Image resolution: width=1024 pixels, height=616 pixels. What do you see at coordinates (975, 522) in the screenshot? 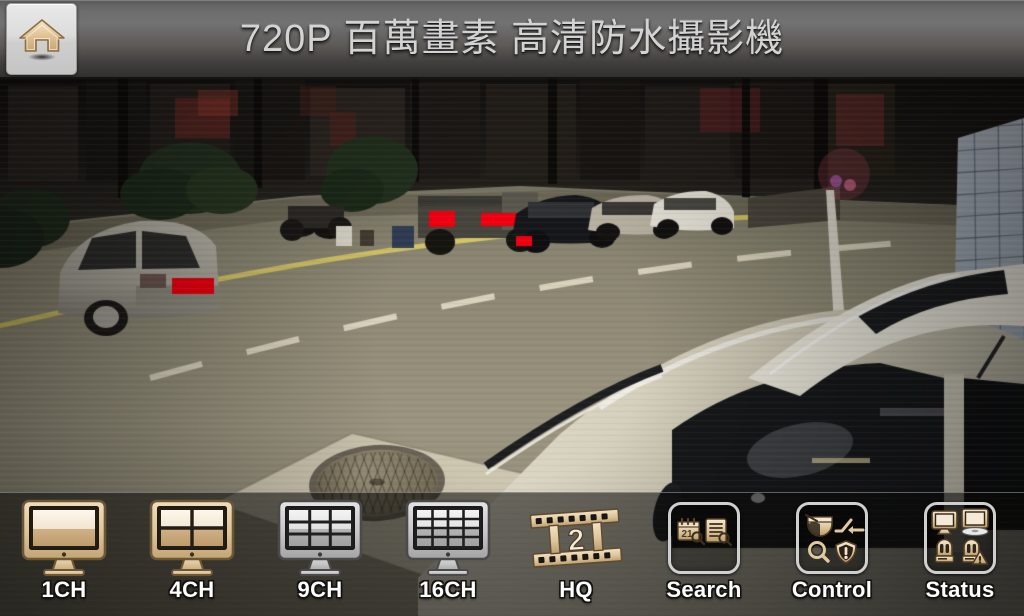
I see `monitor-disk-icon` at bounding box center [975, 522].